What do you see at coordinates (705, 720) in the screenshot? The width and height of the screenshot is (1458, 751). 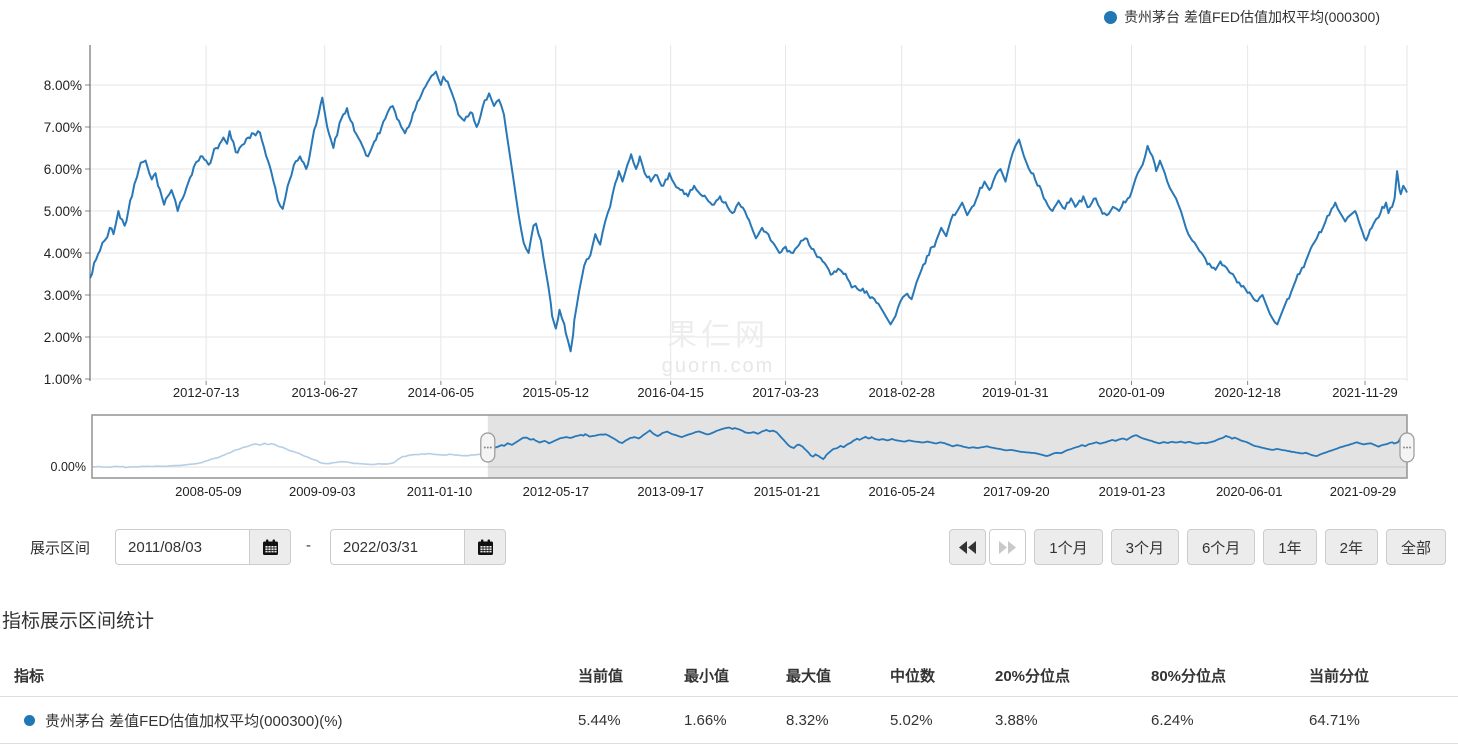 I see `min-value: 1.66%` at bounding box center [705, 720].